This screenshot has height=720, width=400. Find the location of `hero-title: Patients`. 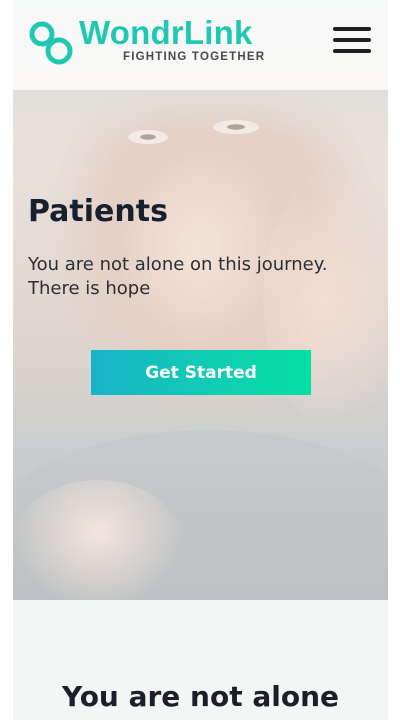

hero-title: Patients is located at coordinates (98, 211).